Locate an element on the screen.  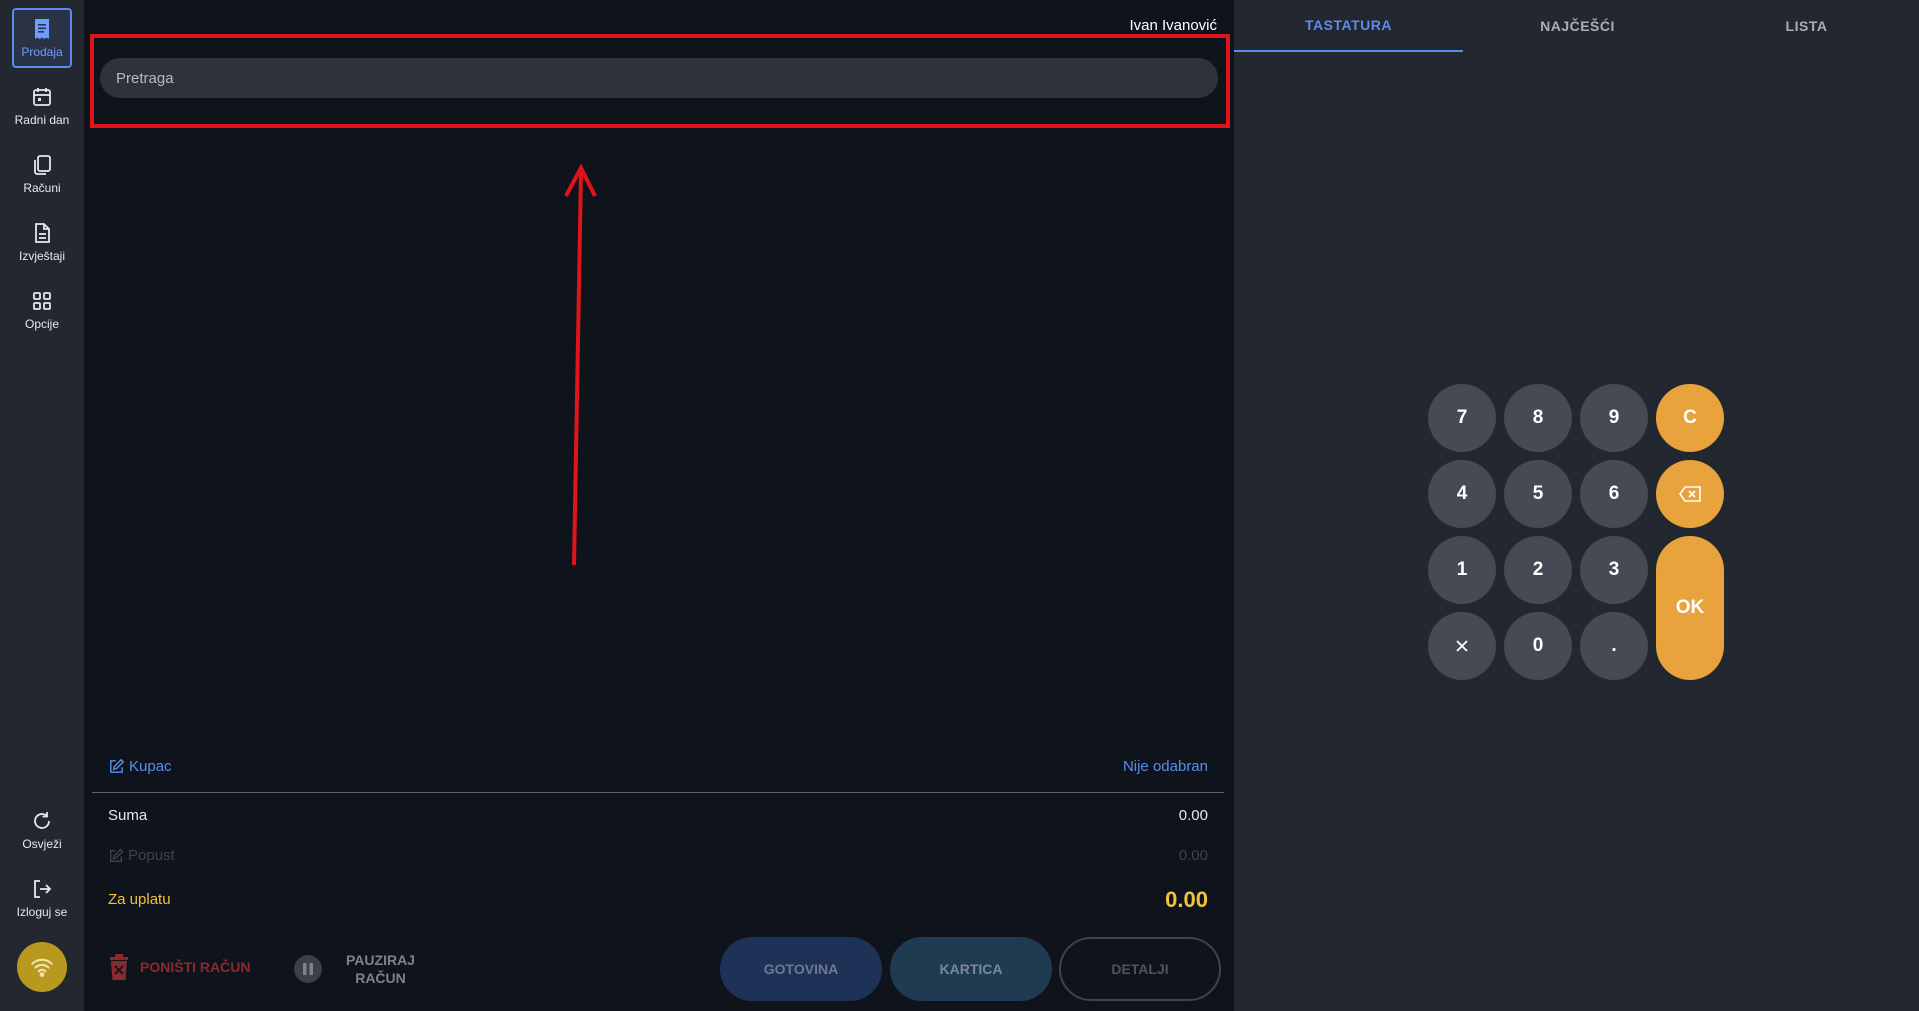
calendar-icon is located at coordinates (42, 97).